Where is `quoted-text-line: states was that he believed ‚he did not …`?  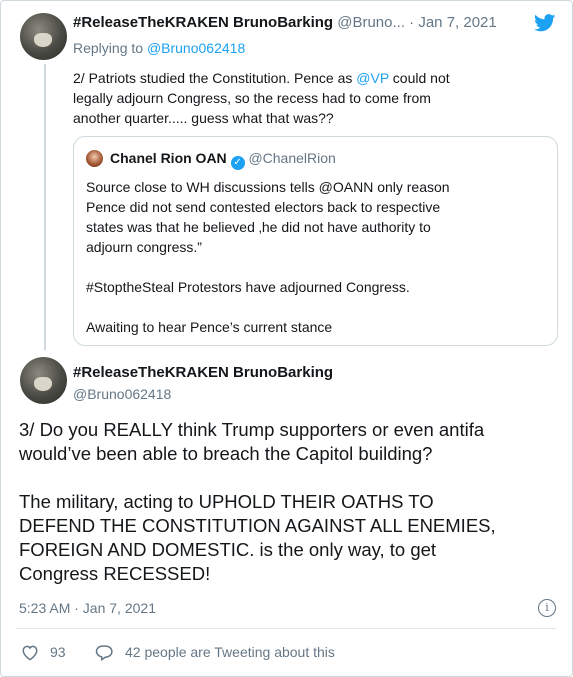
quoted-text-line: states was that he believed ‚he did not … is located at coordinates (258, 227).